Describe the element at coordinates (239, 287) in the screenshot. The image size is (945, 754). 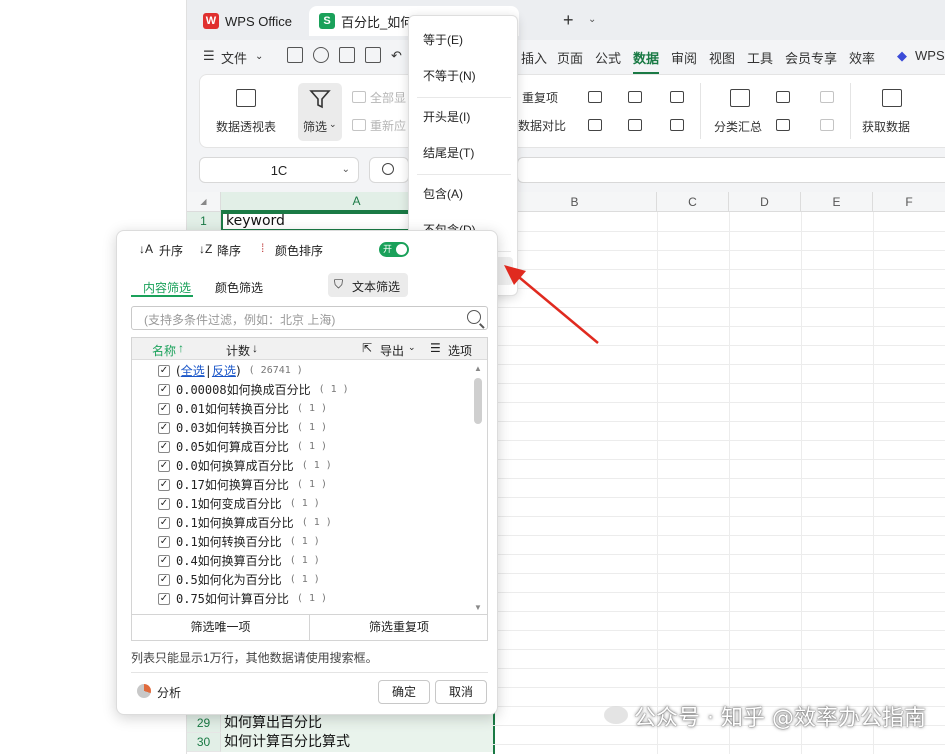
I see `tab-color-filter: 颜色筛选` at that location.